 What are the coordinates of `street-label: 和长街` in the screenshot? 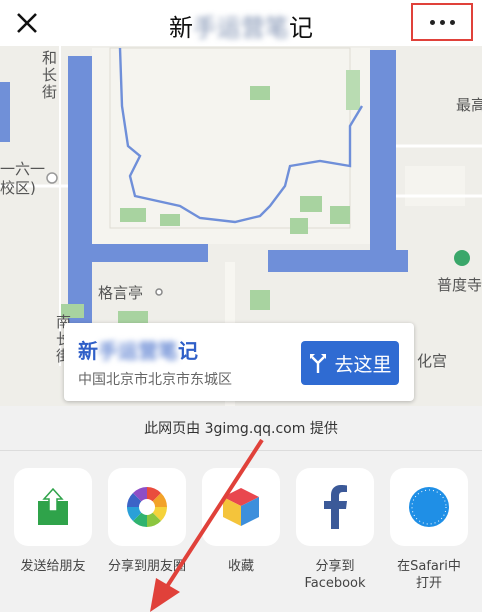 It's located at (50, 75).